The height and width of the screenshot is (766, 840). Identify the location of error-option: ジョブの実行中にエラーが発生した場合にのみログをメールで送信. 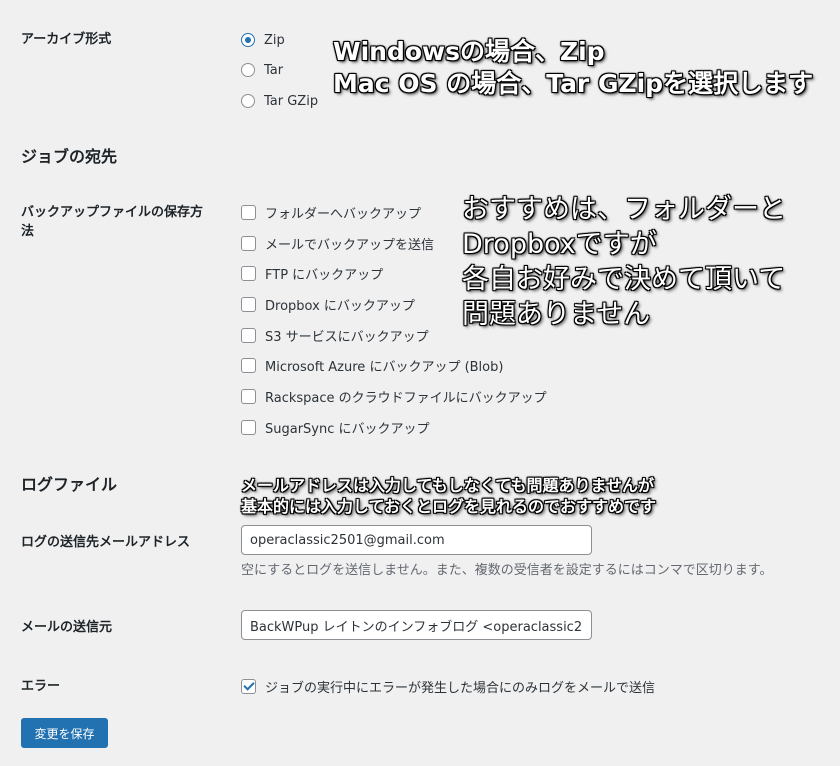
(448, 686).